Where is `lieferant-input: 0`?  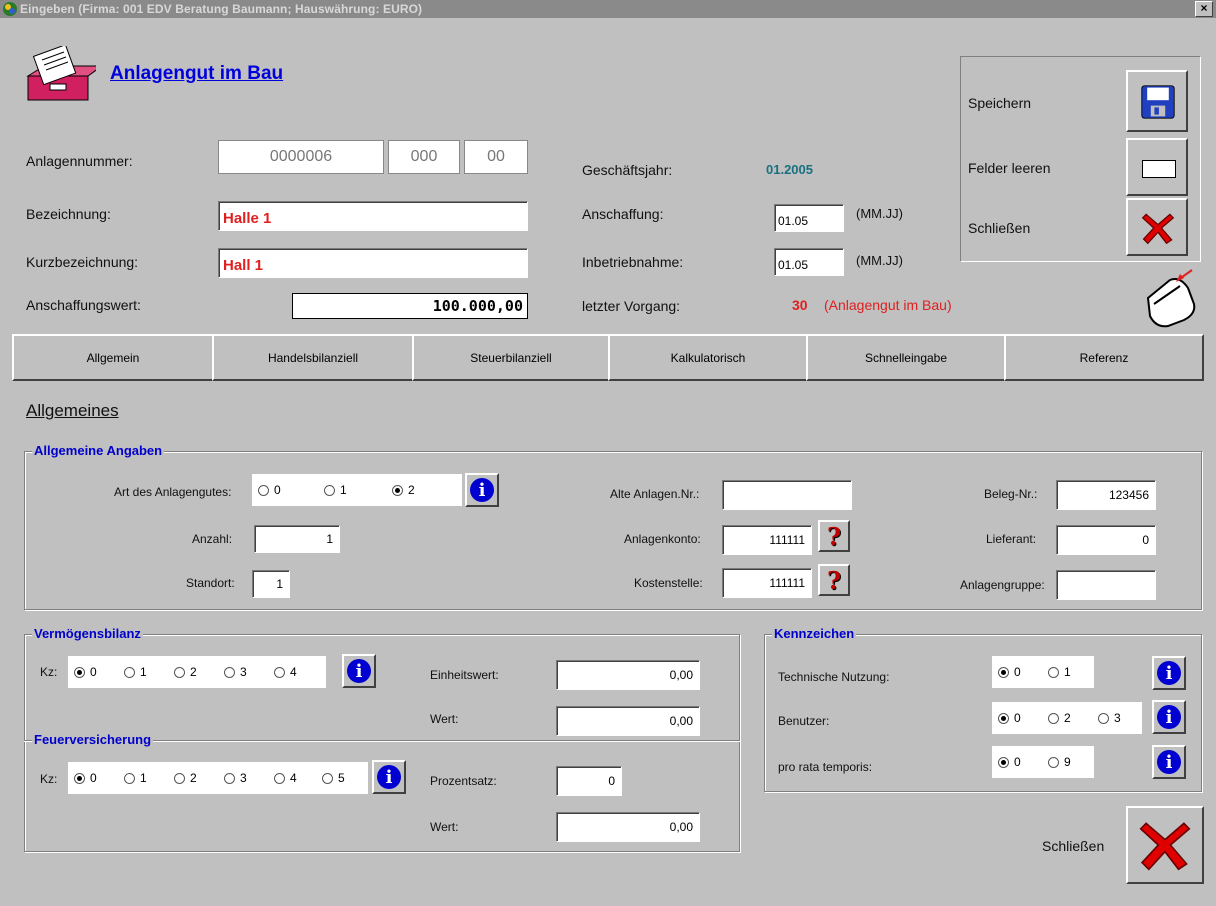 lieferant-input: 0 is located at coordinates (1106, 540).